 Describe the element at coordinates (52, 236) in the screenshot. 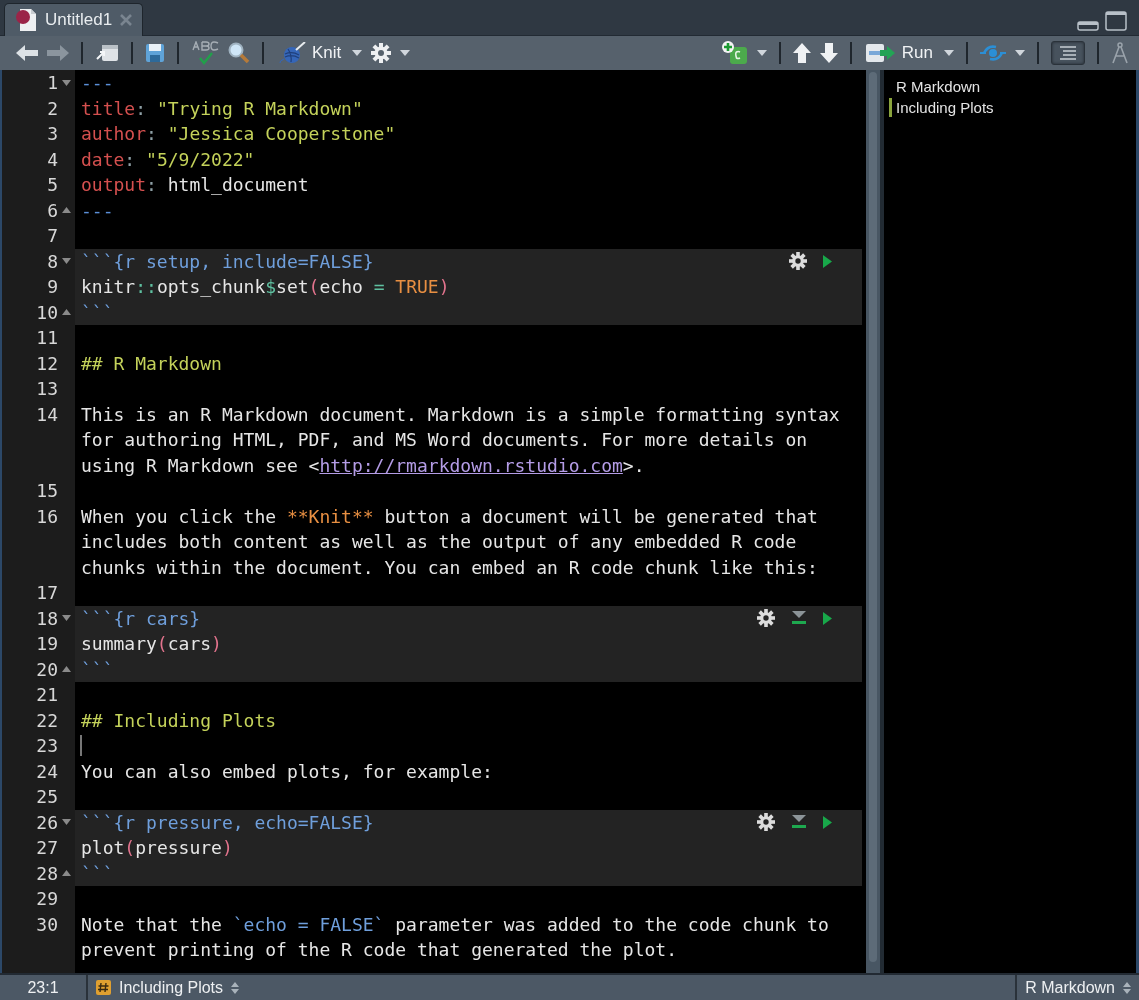

I see `line-number: 7` at that location.